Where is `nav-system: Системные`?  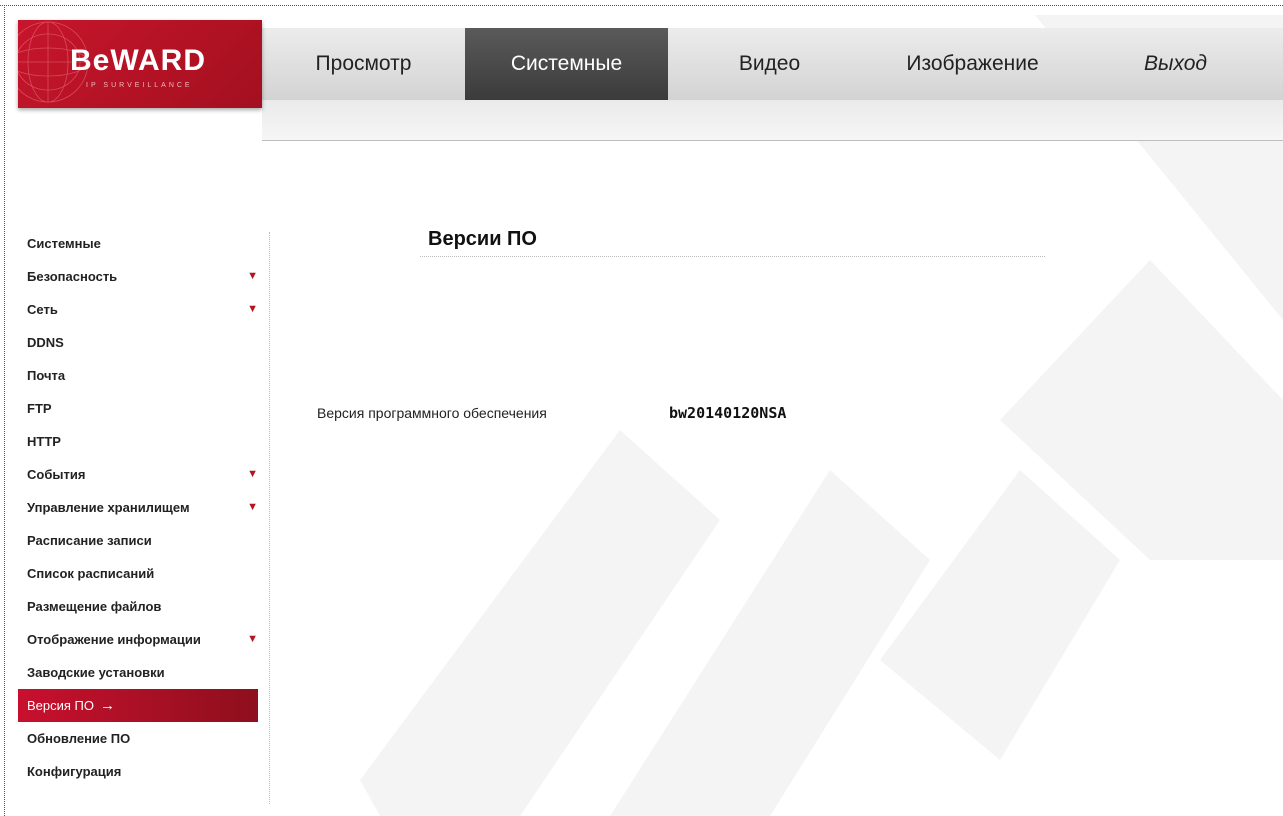 nav-system: Системные is located at coordinates (566, 64).